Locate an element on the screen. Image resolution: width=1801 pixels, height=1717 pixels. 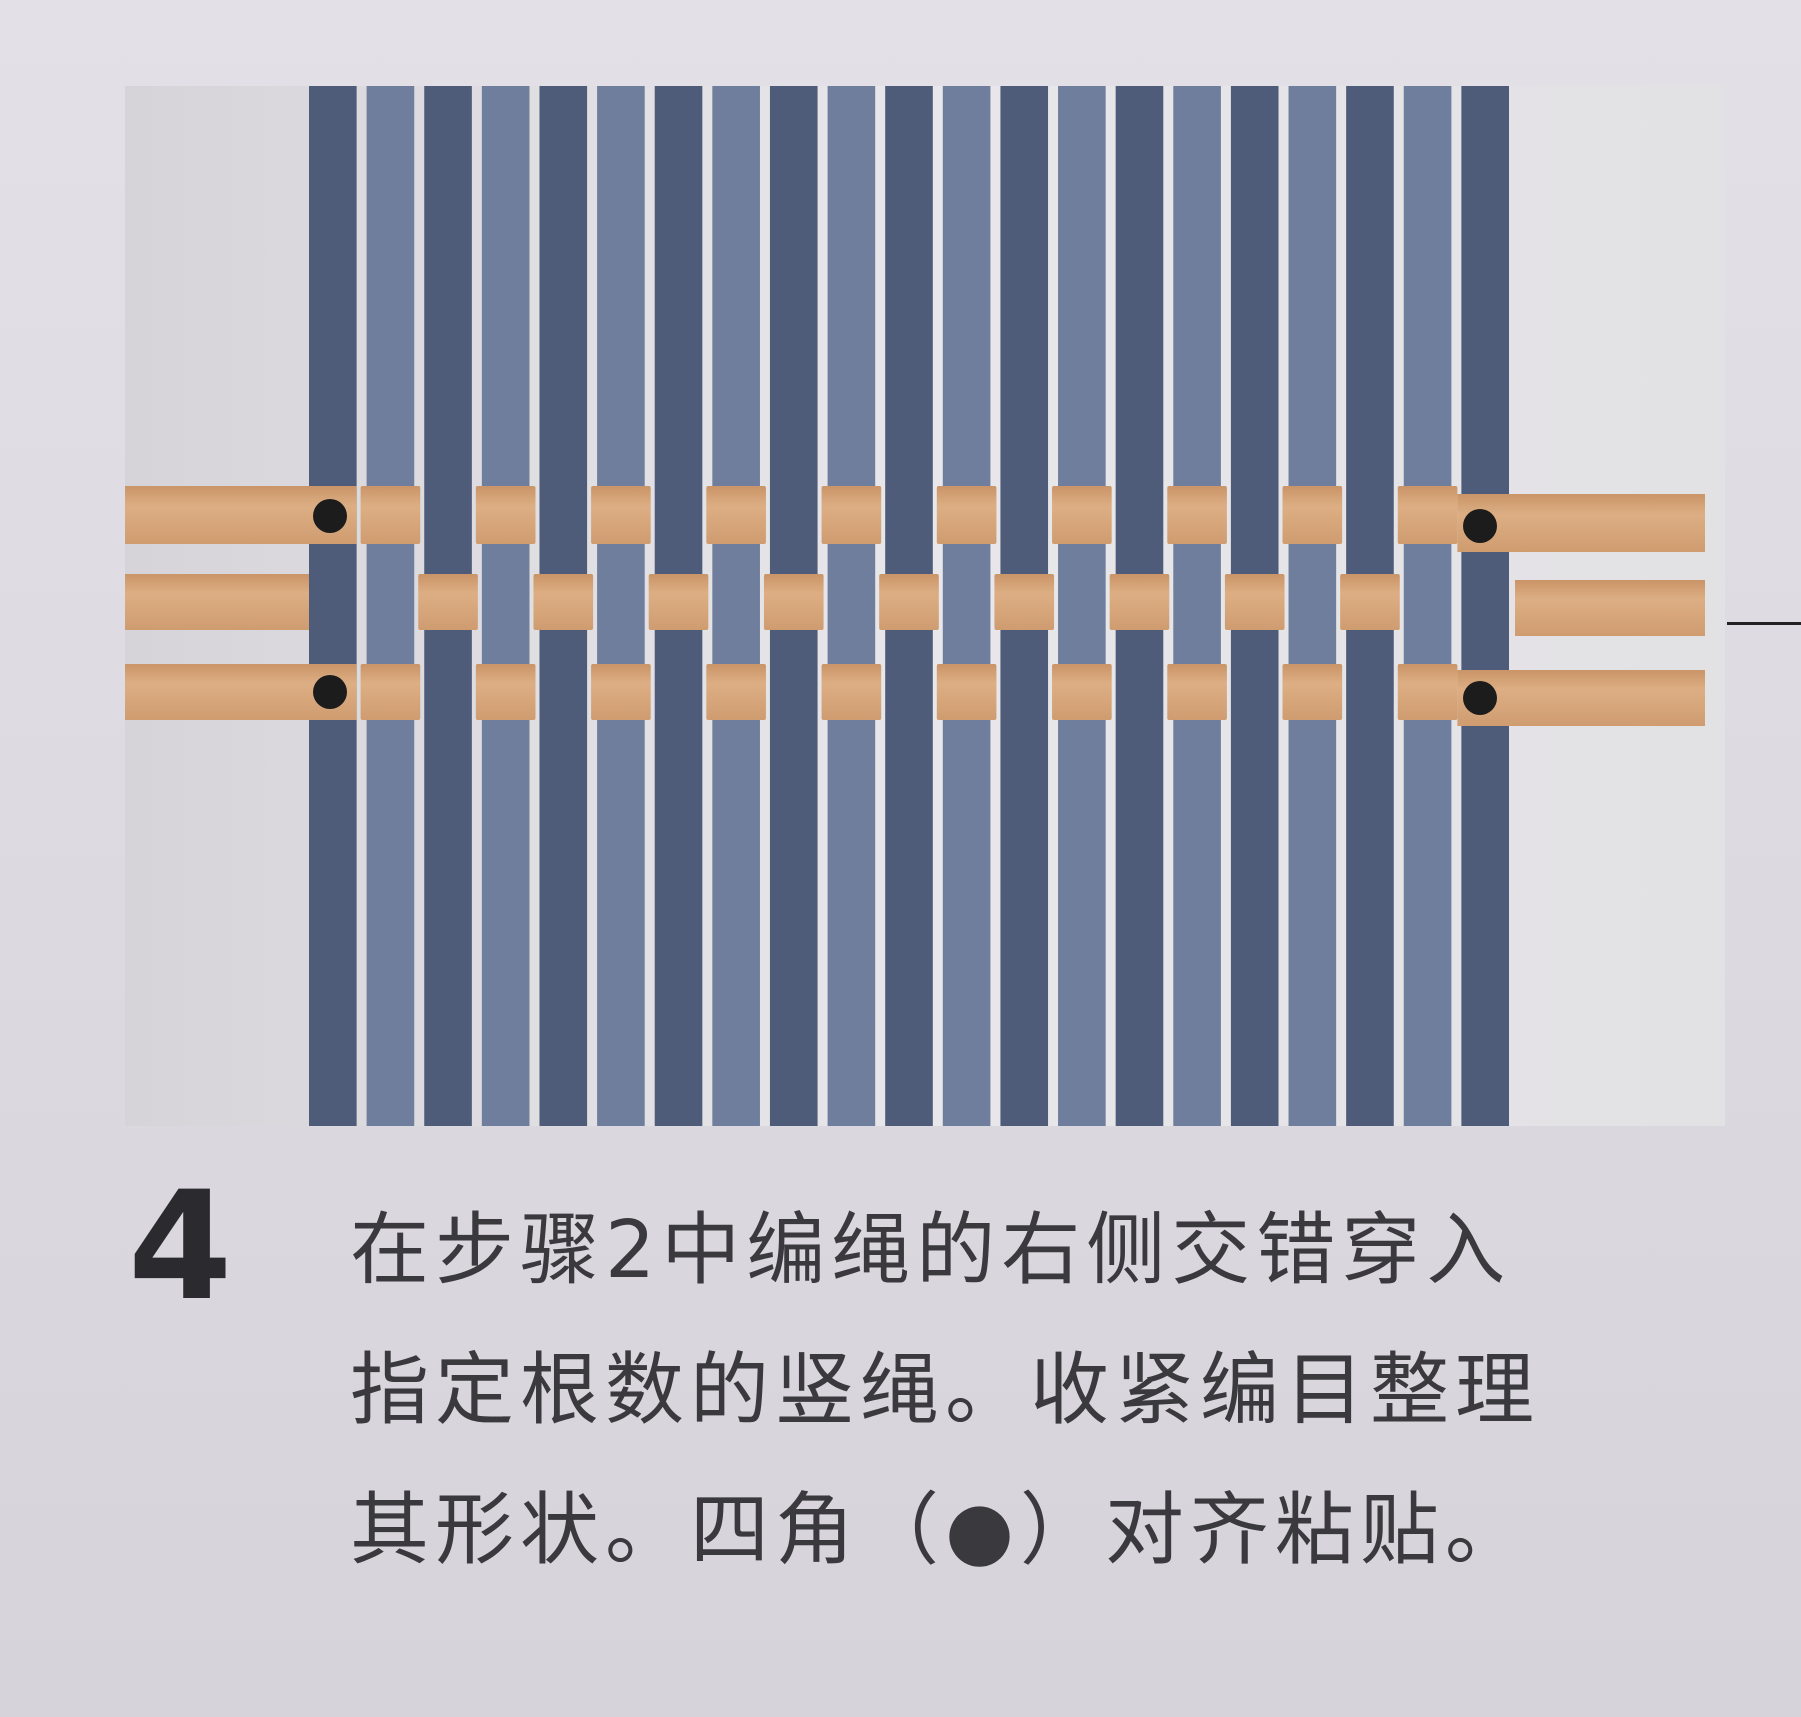
step-number: 4 is located at coordinates (180, 1247).